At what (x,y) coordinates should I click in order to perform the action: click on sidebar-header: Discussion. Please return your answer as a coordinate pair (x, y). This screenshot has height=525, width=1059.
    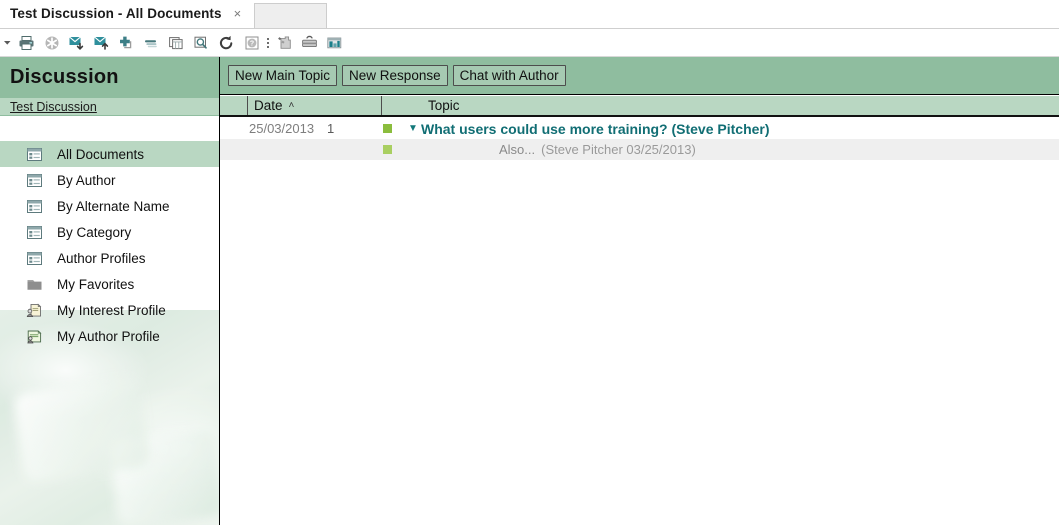
    Looking at the image, I should click on (109, 77).